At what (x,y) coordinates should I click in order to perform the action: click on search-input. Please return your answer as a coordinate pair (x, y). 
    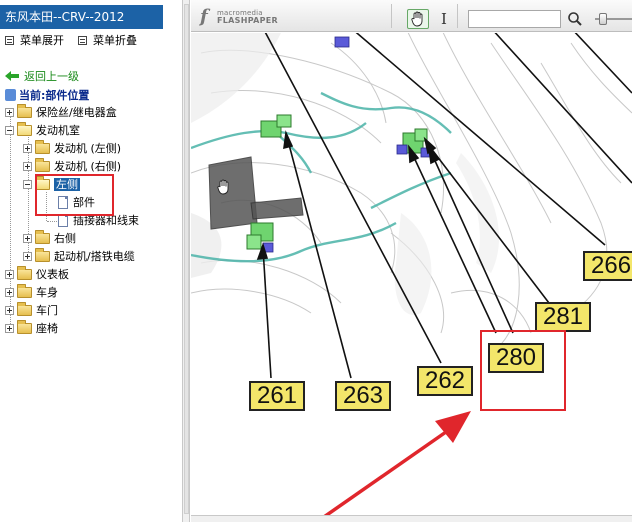
    Looking at the image, I should click on (514, 19).